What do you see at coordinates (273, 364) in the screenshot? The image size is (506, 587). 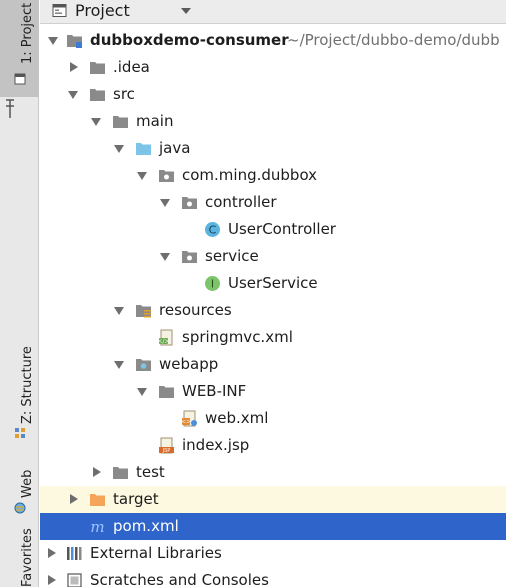 I see `tree-row-webapp: webapp` at bounding box center [273, 364].